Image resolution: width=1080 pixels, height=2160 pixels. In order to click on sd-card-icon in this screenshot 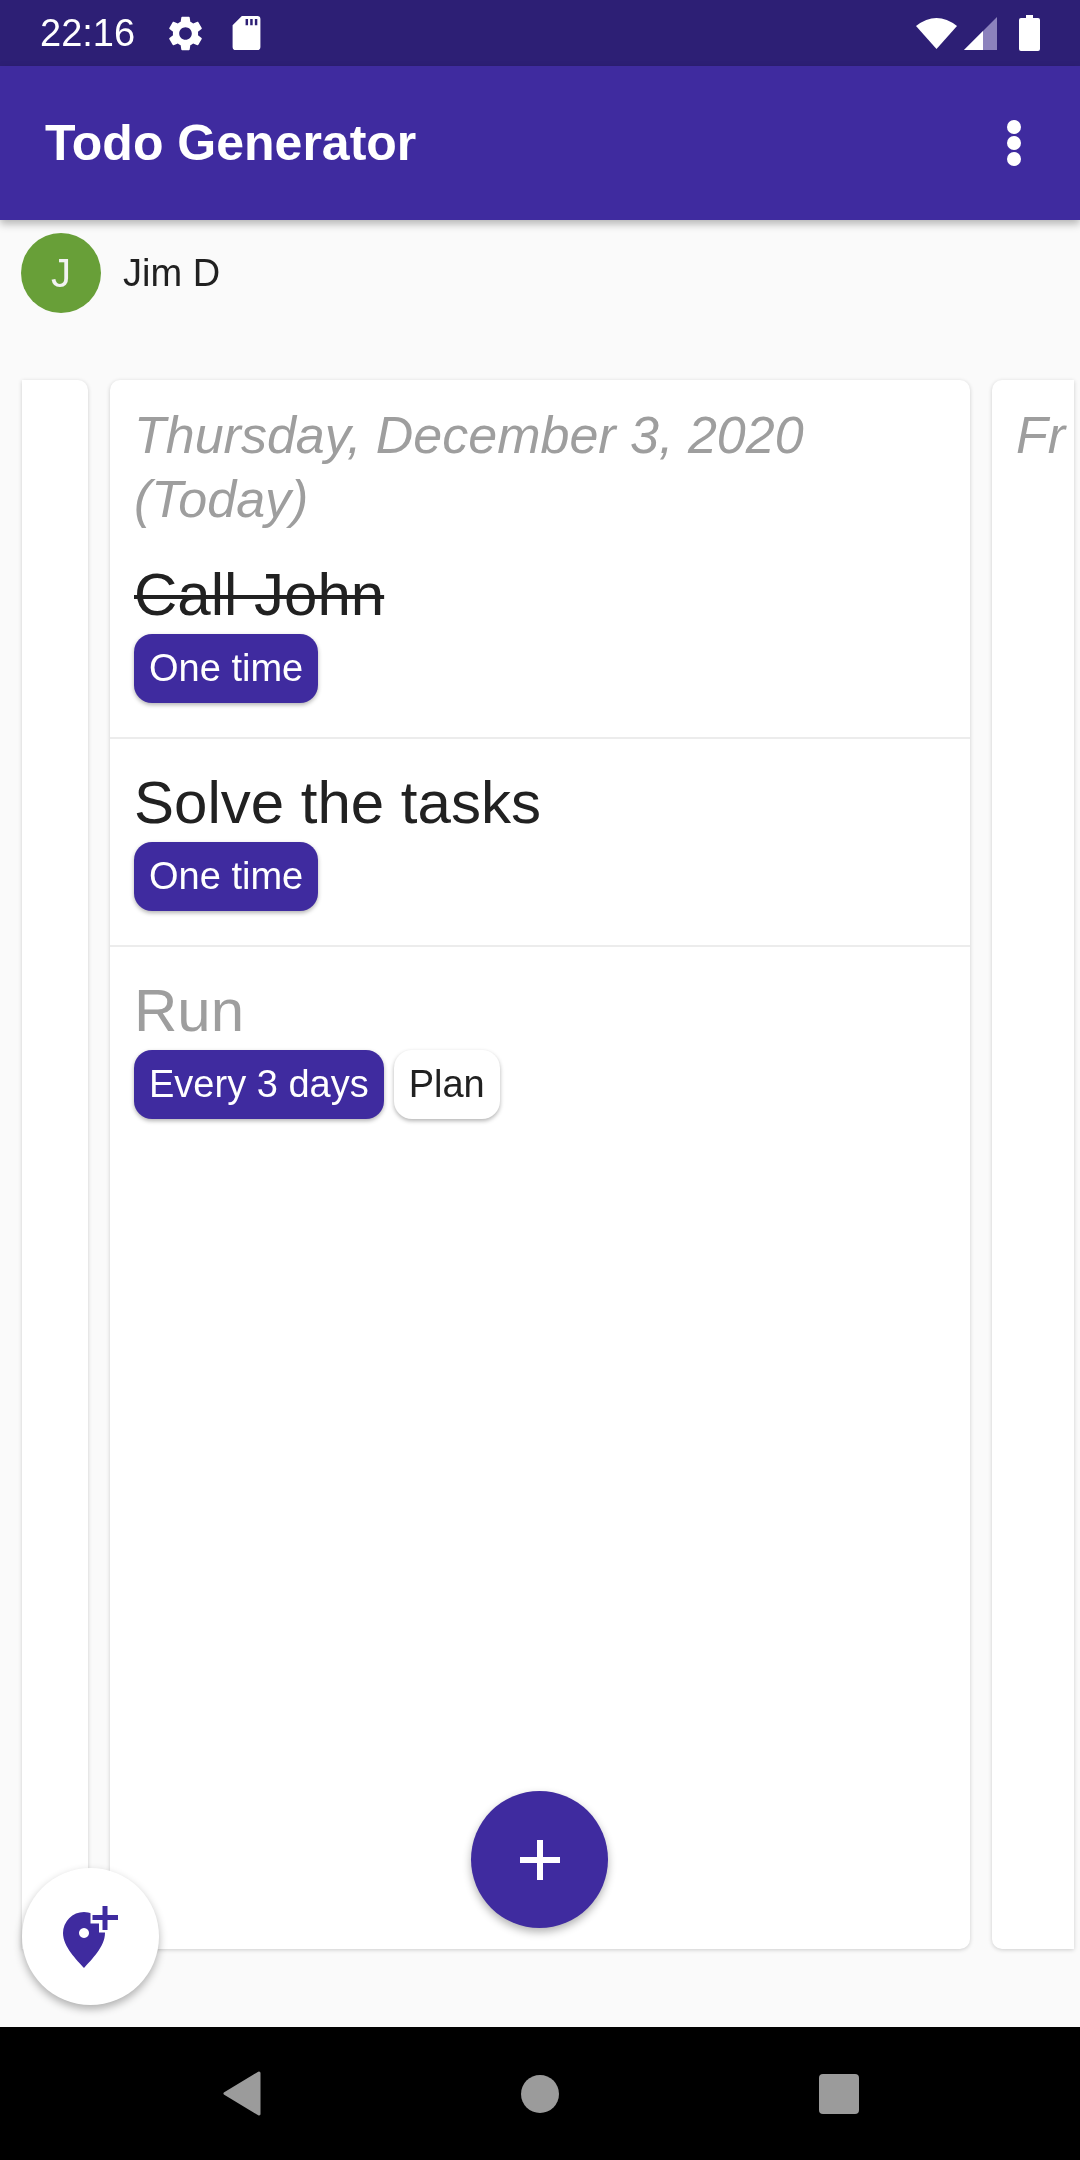, I will do `click(247, 33)`.